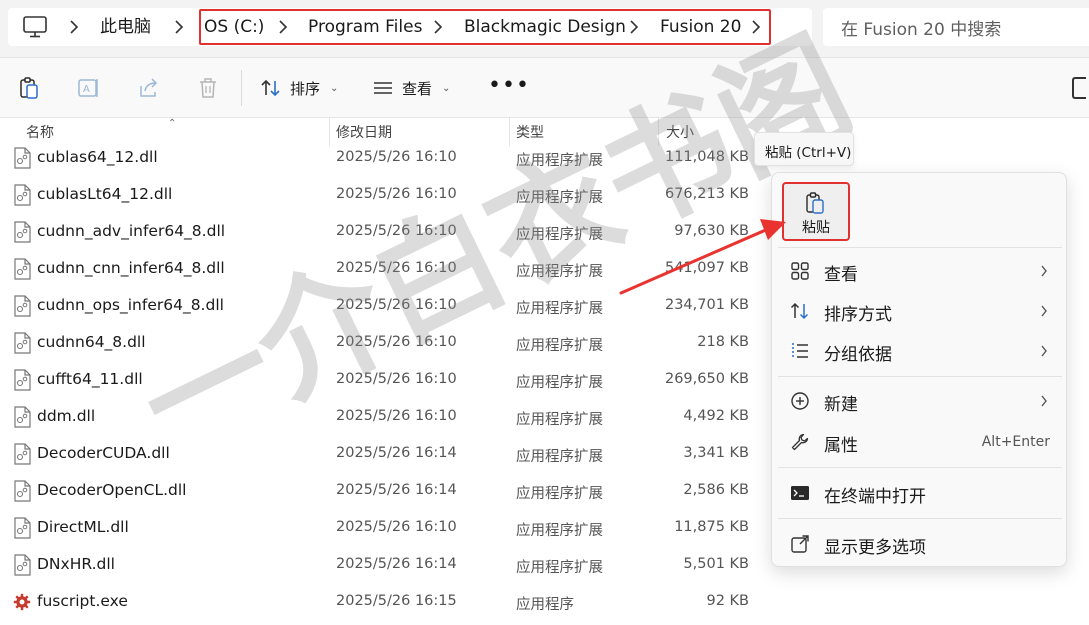 Image resolution: width=1089 pixels, height=625 pixels. What do you see at coordinates (544, 88) in the screenshot?
I see `command-bar: A 排序 ⌄ 查看 ⌄ •••` at bounding box center [544, 88].